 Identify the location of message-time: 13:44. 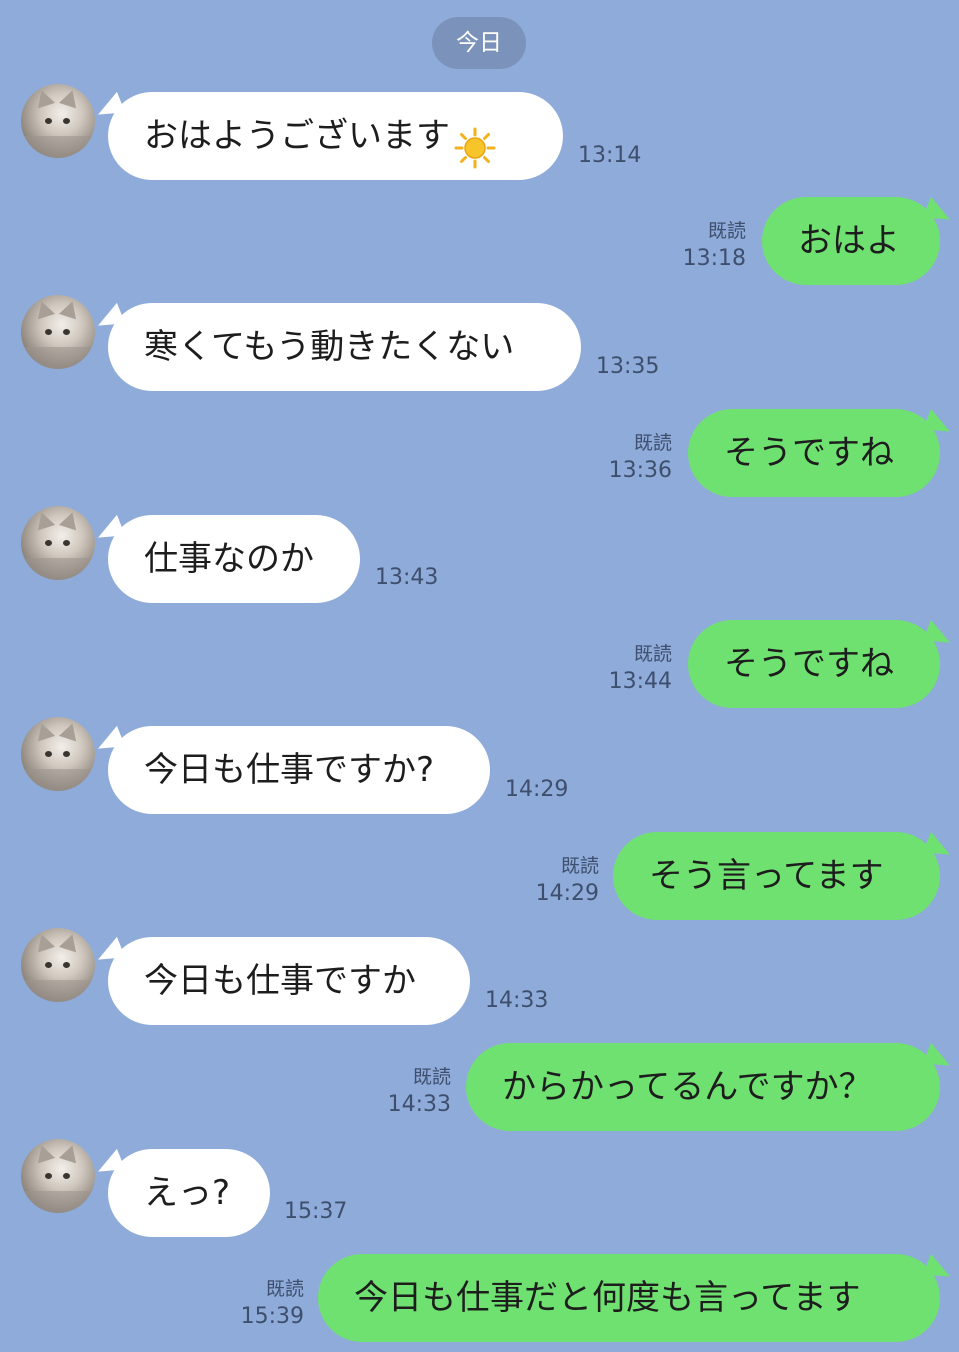
(640, 681).